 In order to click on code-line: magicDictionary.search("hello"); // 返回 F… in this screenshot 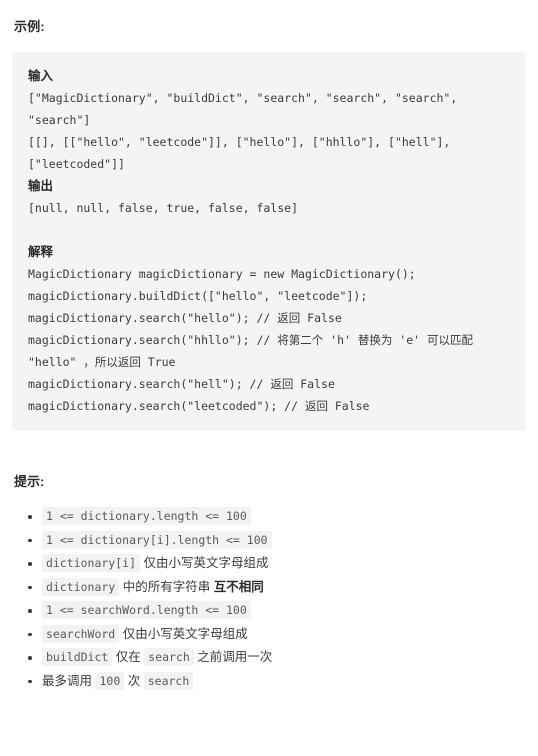, I will do `click(185, 318)`.